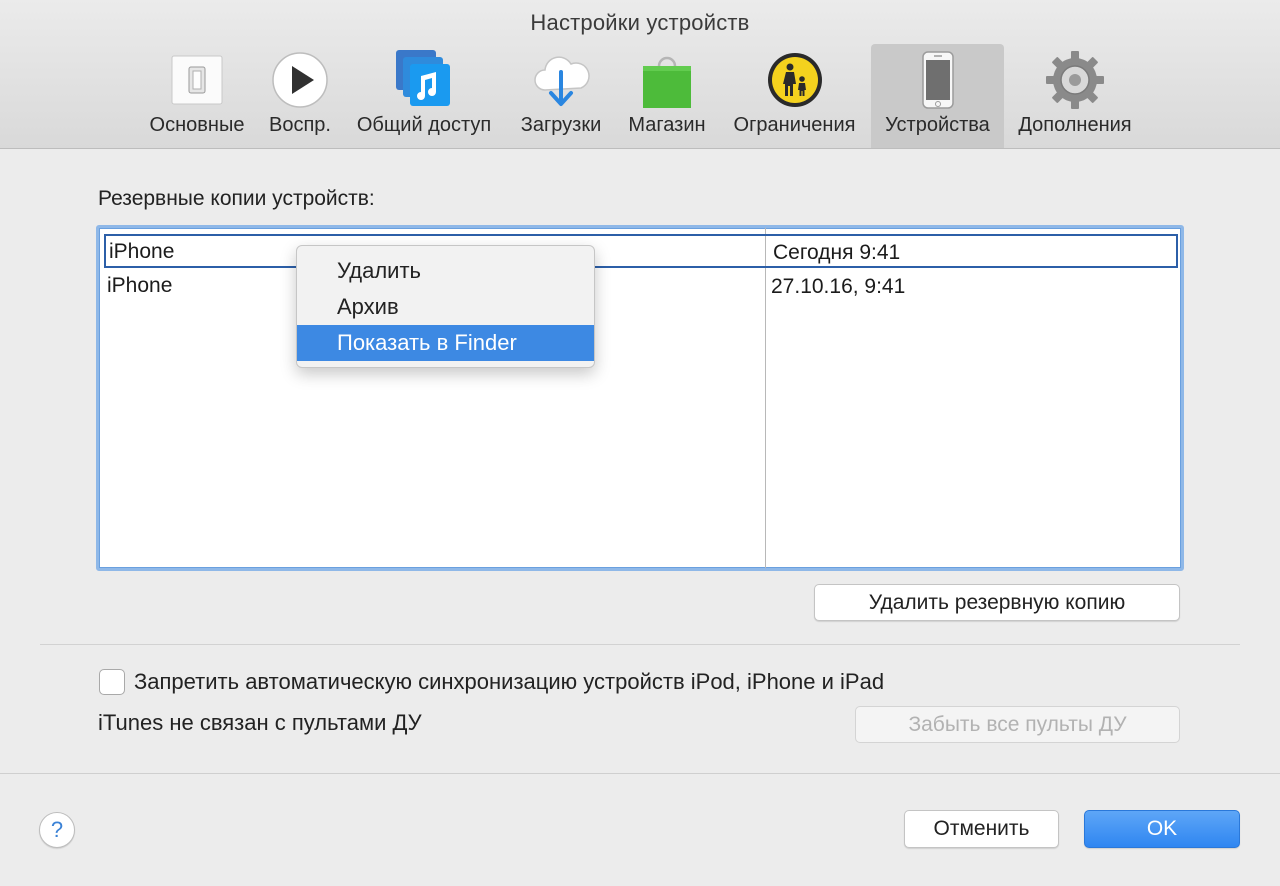  I want to click on delete-backup-button: Удалить резервную копию, so click(997, 602).